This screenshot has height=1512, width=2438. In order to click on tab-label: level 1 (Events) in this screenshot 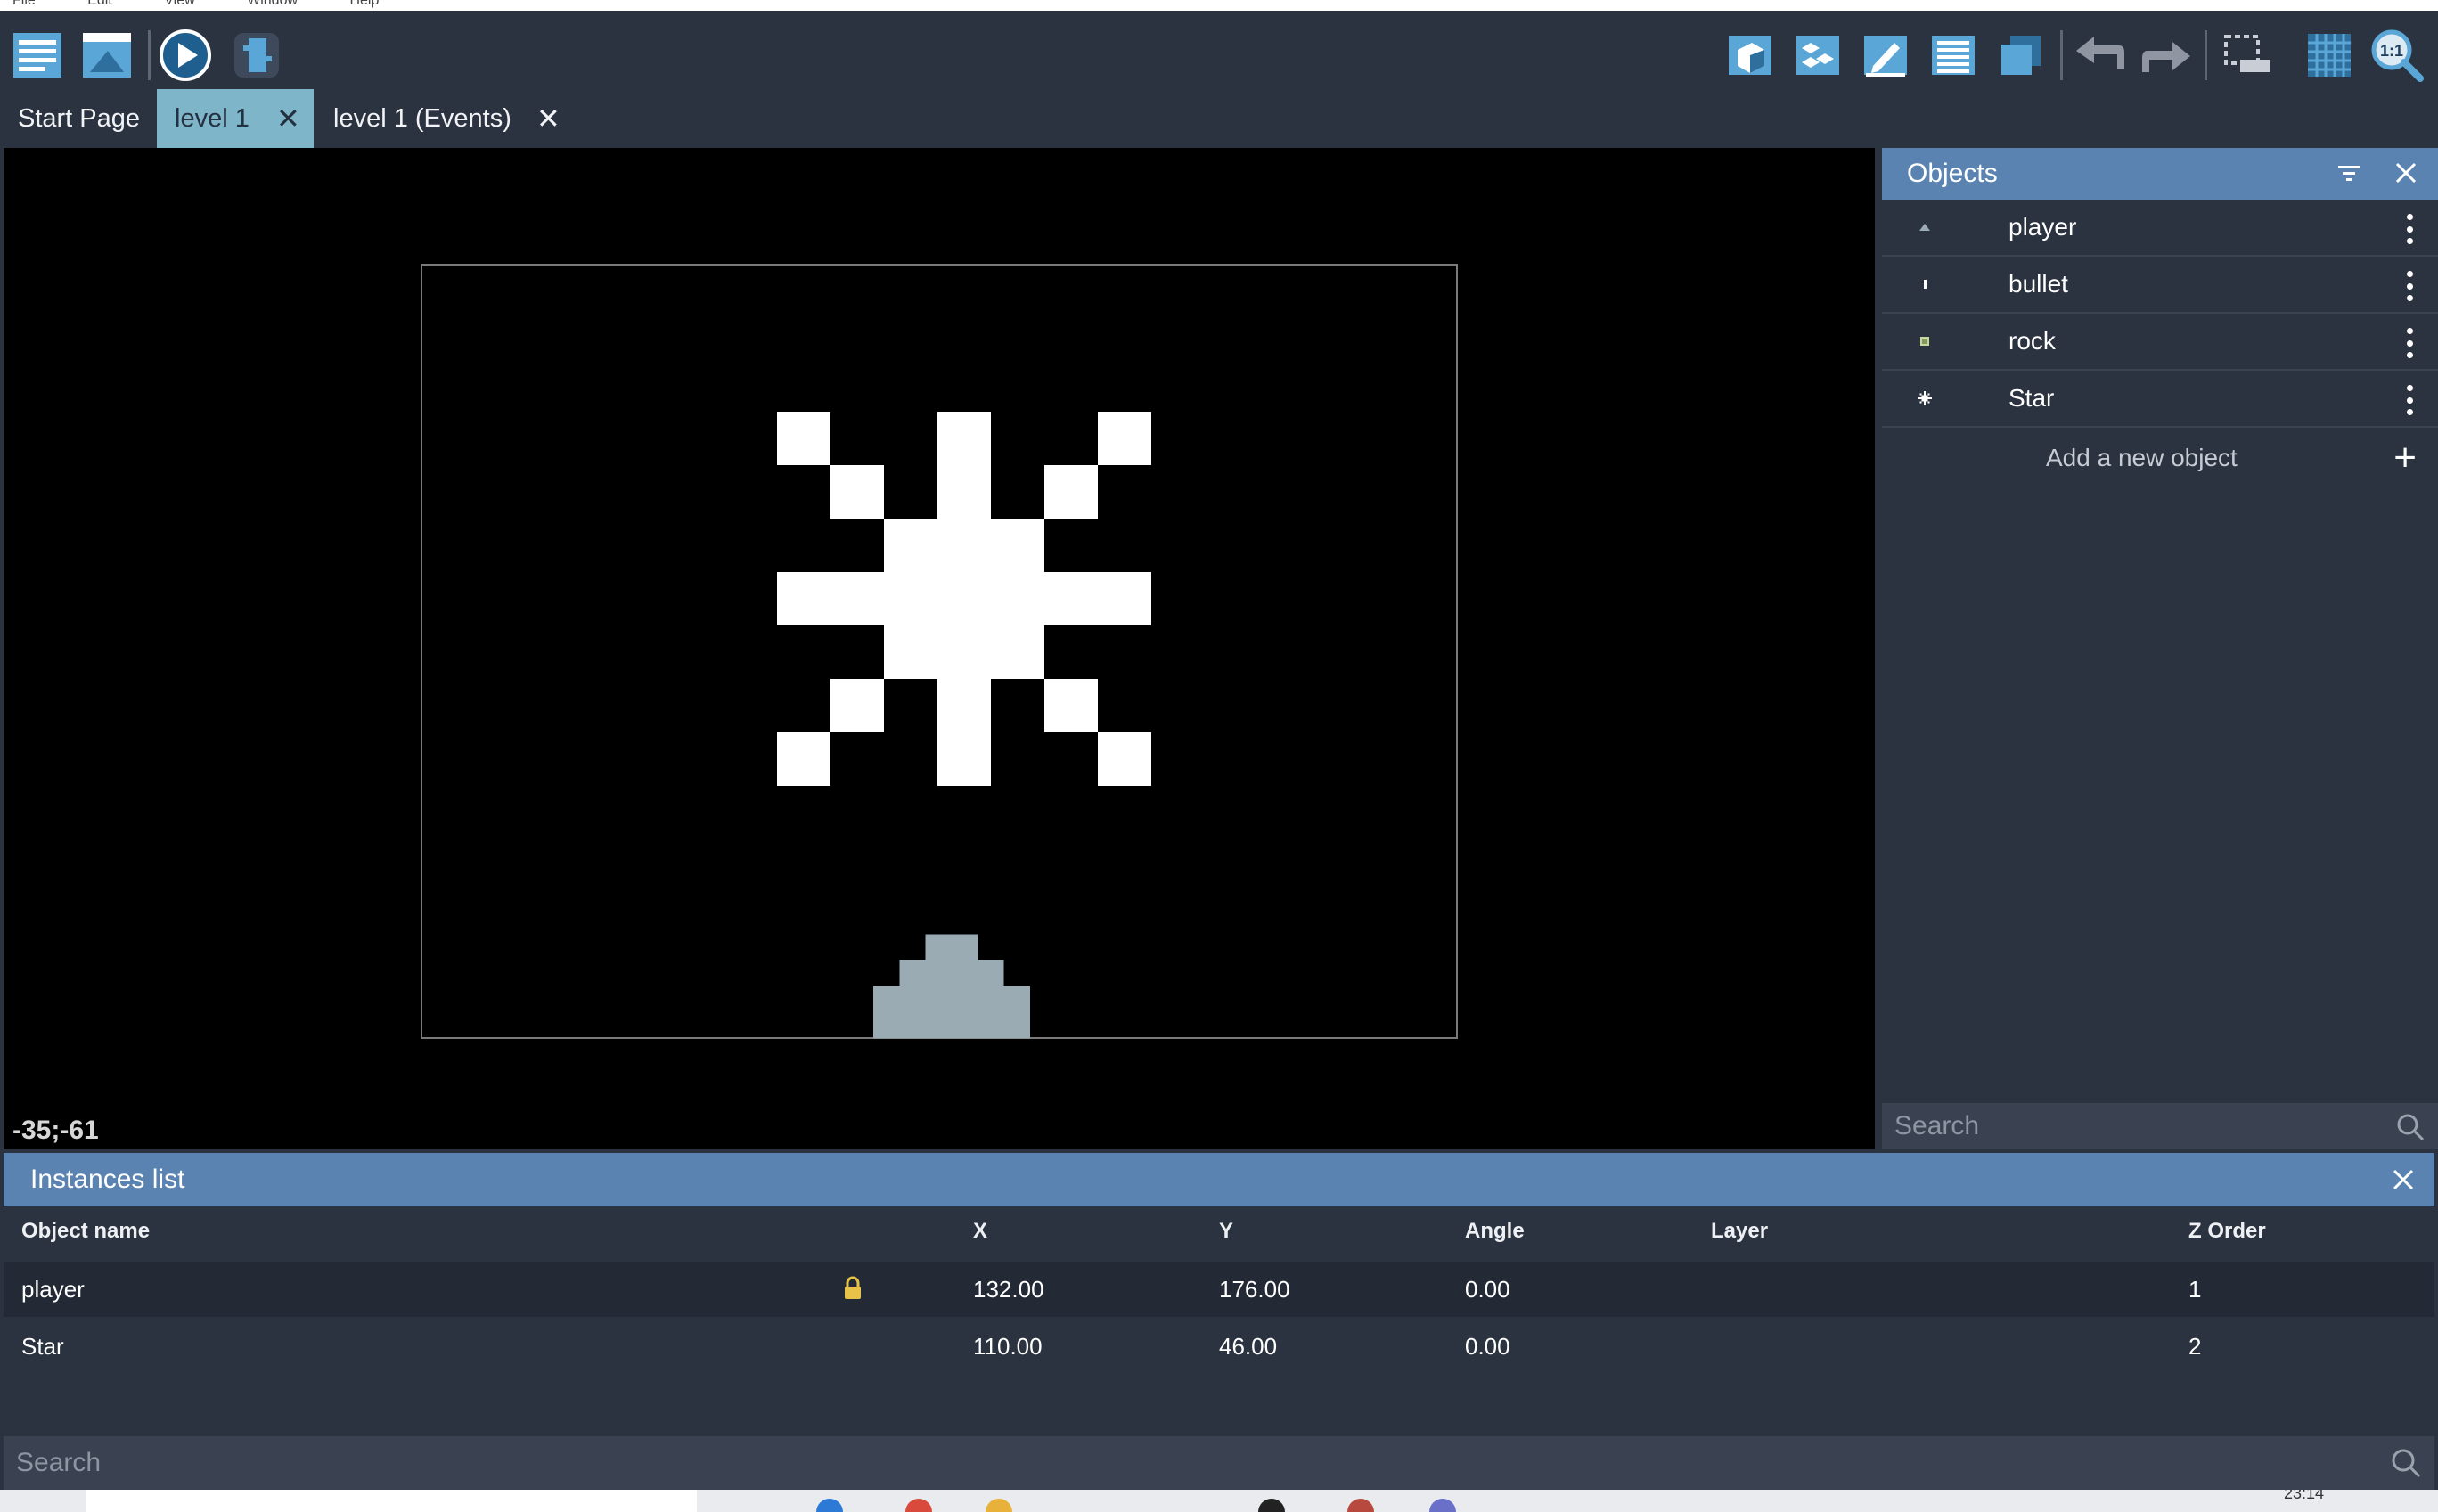, I will do `click(422, 118)`.